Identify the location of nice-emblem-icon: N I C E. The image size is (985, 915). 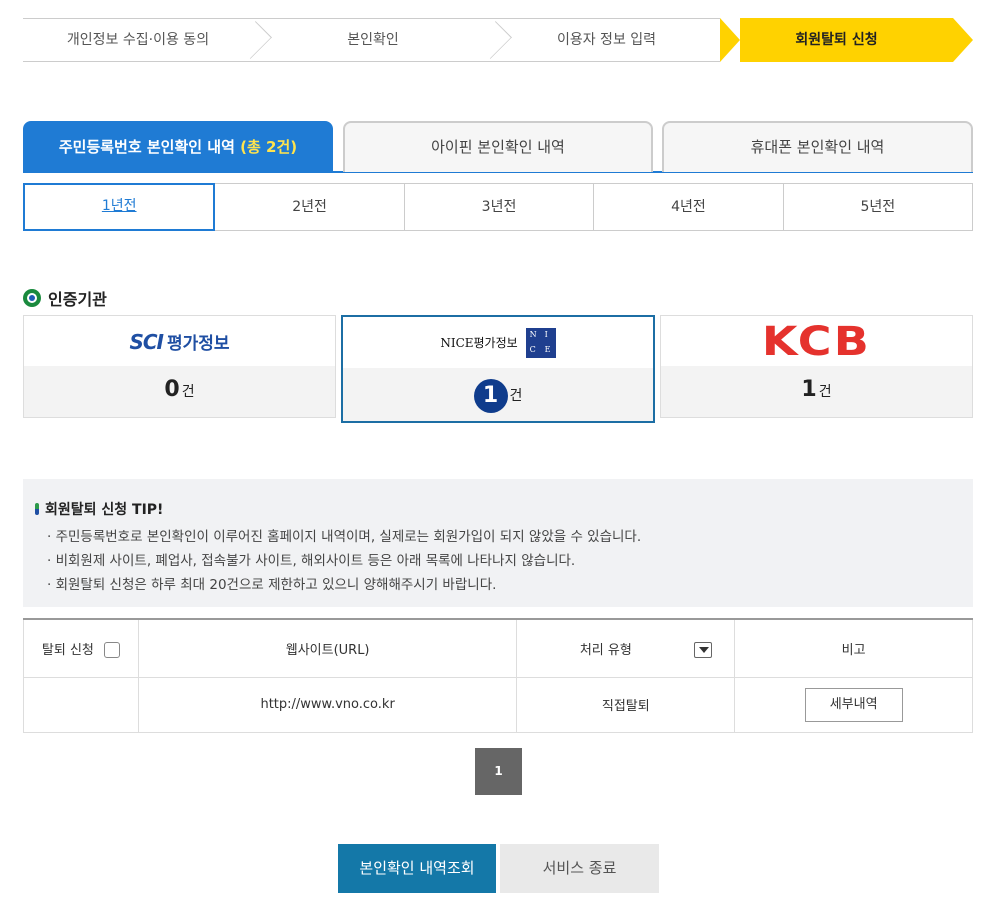
(540, 342).